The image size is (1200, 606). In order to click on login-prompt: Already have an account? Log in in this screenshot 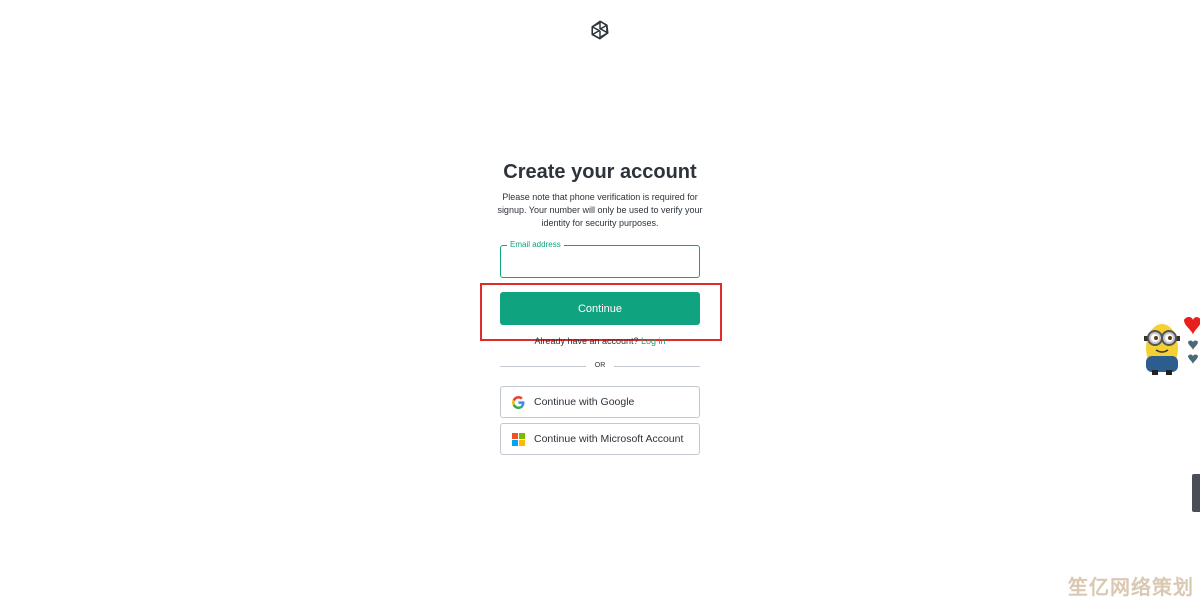, I will do `click(600, 341)`.